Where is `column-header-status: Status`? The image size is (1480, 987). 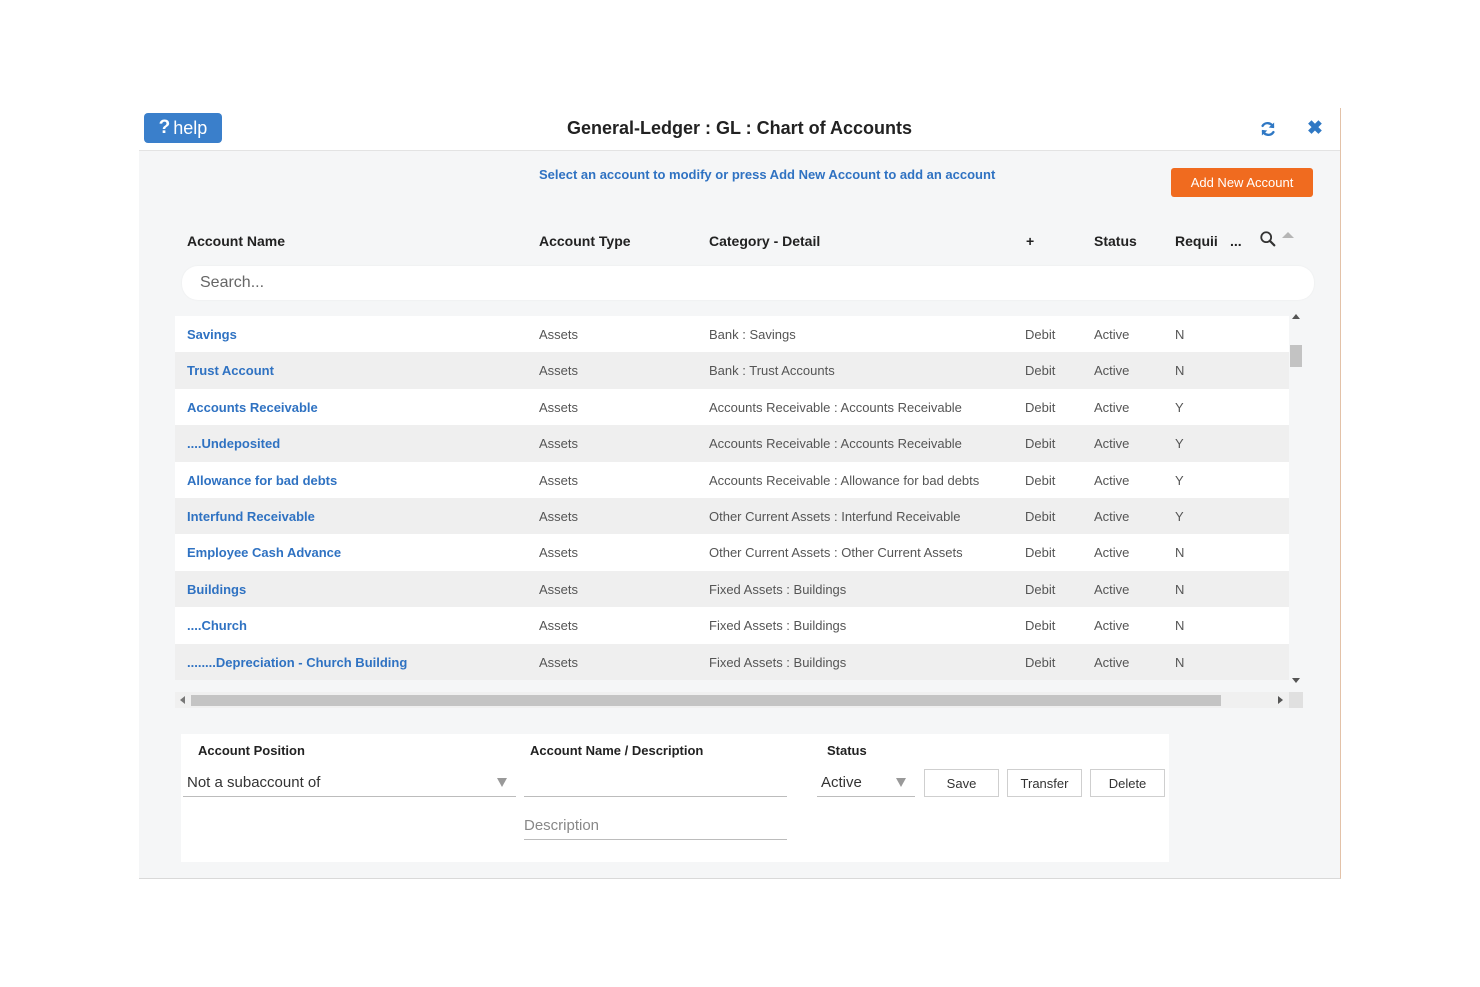
column-header-status: Status is located at coordinates (1115, 241).